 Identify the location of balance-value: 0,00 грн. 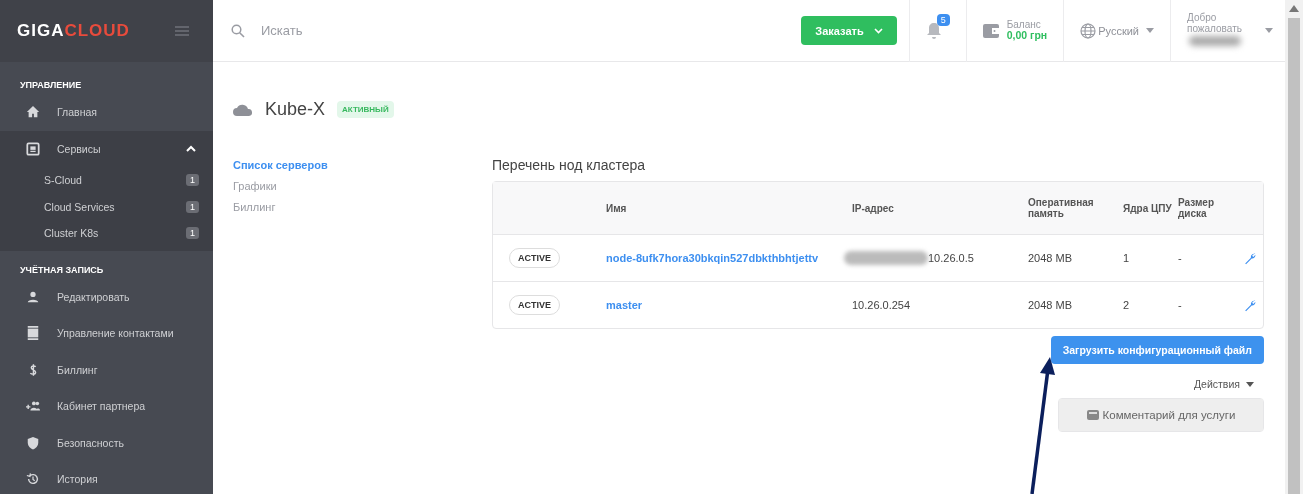
(1027, 36).